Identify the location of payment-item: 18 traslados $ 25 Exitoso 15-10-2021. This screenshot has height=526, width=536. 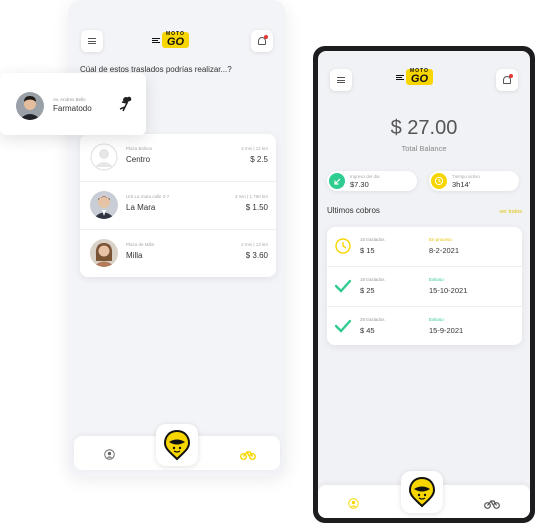
(424, 286).